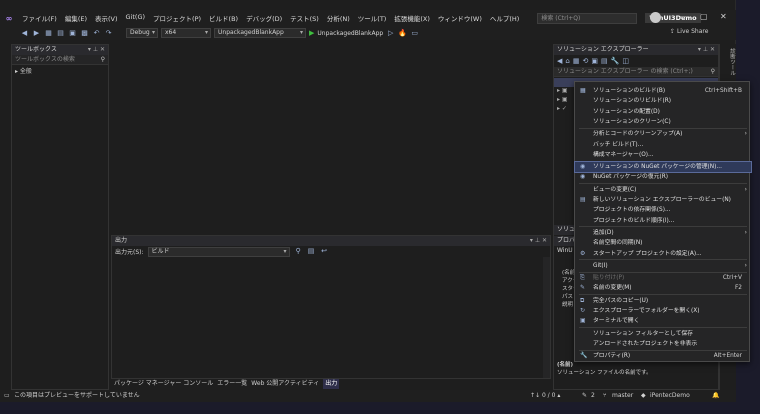  I want to click on output-title: 出力 ▾ ⊥ ✕, so click(331, 241).